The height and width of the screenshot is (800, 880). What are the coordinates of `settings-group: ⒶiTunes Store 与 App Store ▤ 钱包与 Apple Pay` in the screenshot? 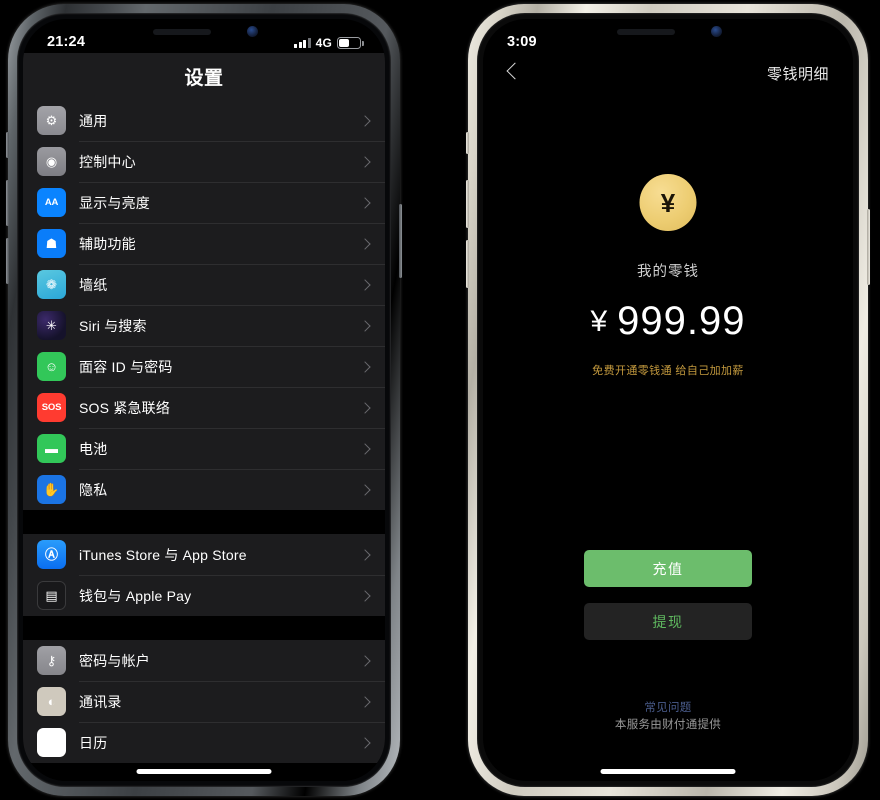 It's located at (204, 575).